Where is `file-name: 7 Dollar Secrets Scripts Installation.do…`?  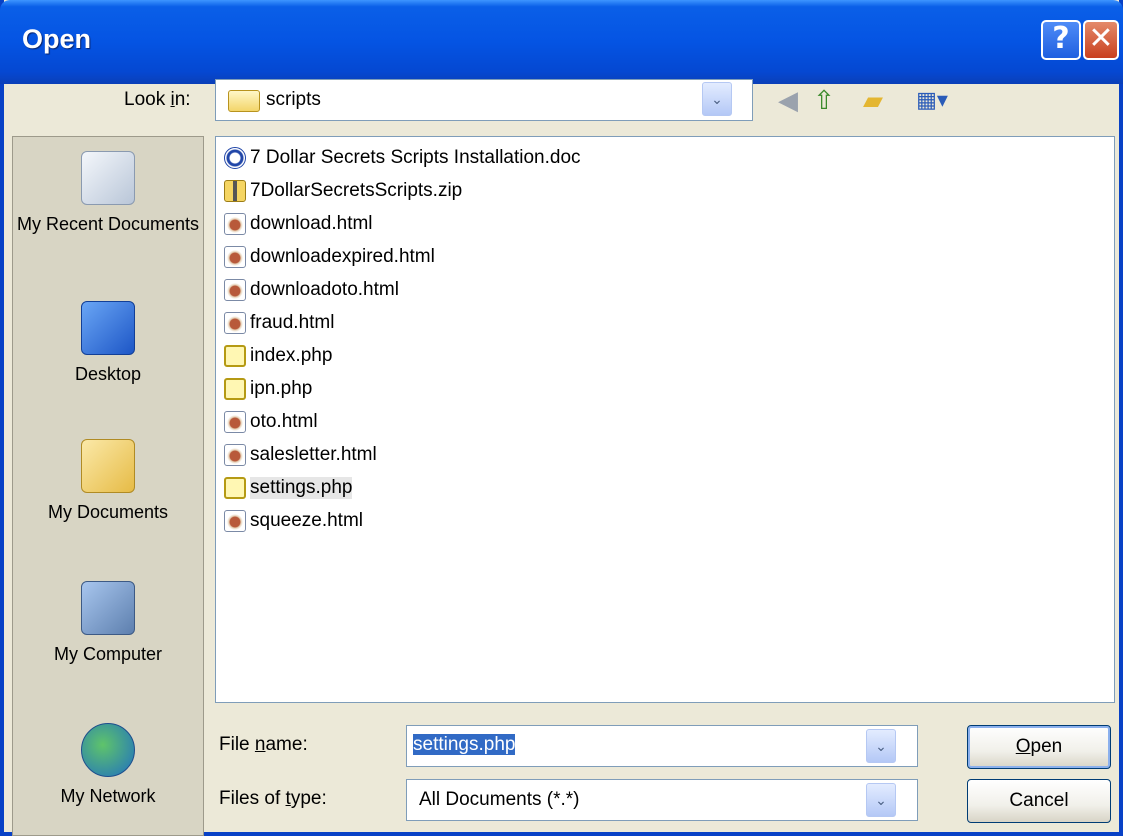 file-name: 7 Dollar Secrets Scripts Installation.do… is located at coordinates (415, 157).